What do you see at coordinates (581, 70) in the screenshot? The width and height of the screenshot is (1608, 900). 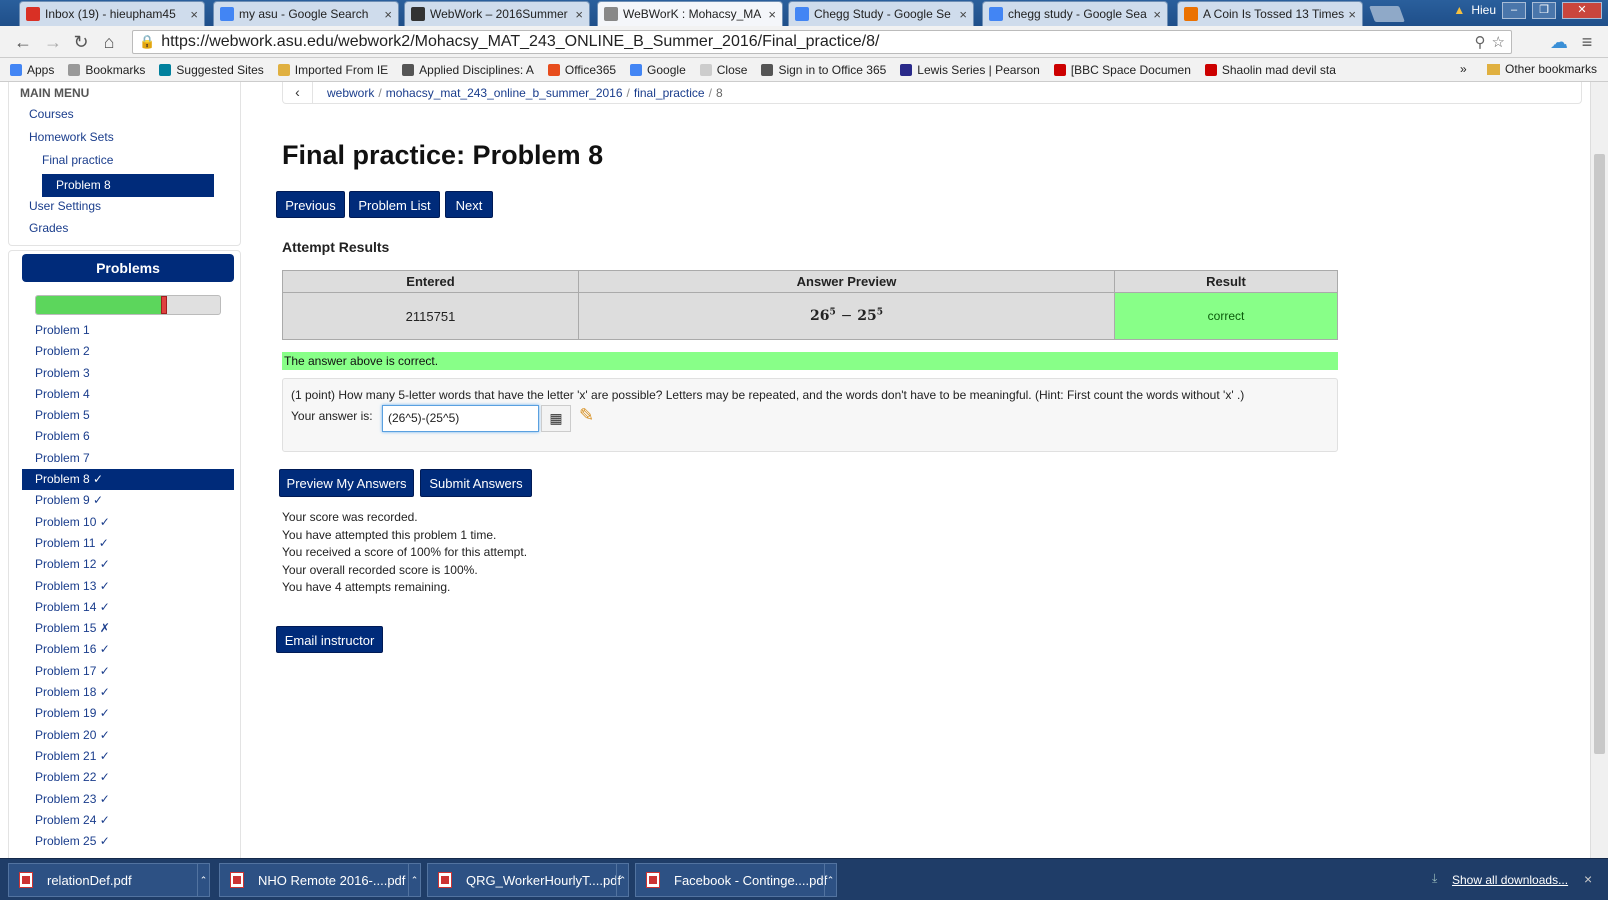 I see `bookmark-item: Office365` at bounding box center [581, 70].